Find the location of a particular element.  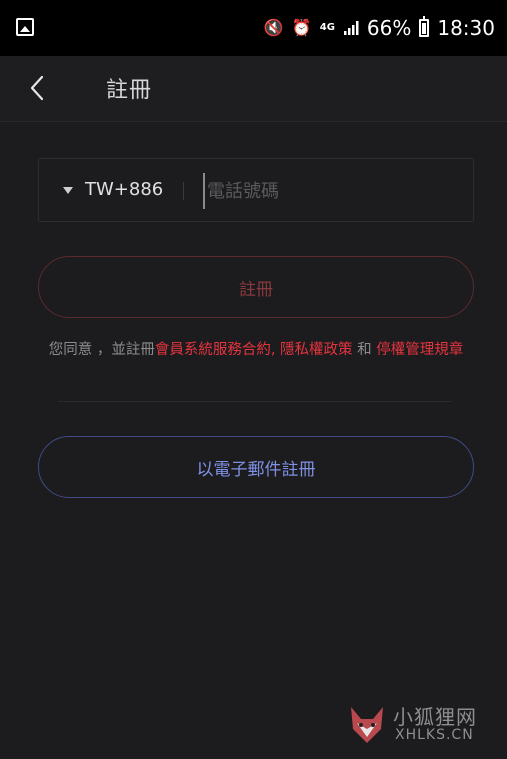

field-divider is located at coordinates (183, 191).